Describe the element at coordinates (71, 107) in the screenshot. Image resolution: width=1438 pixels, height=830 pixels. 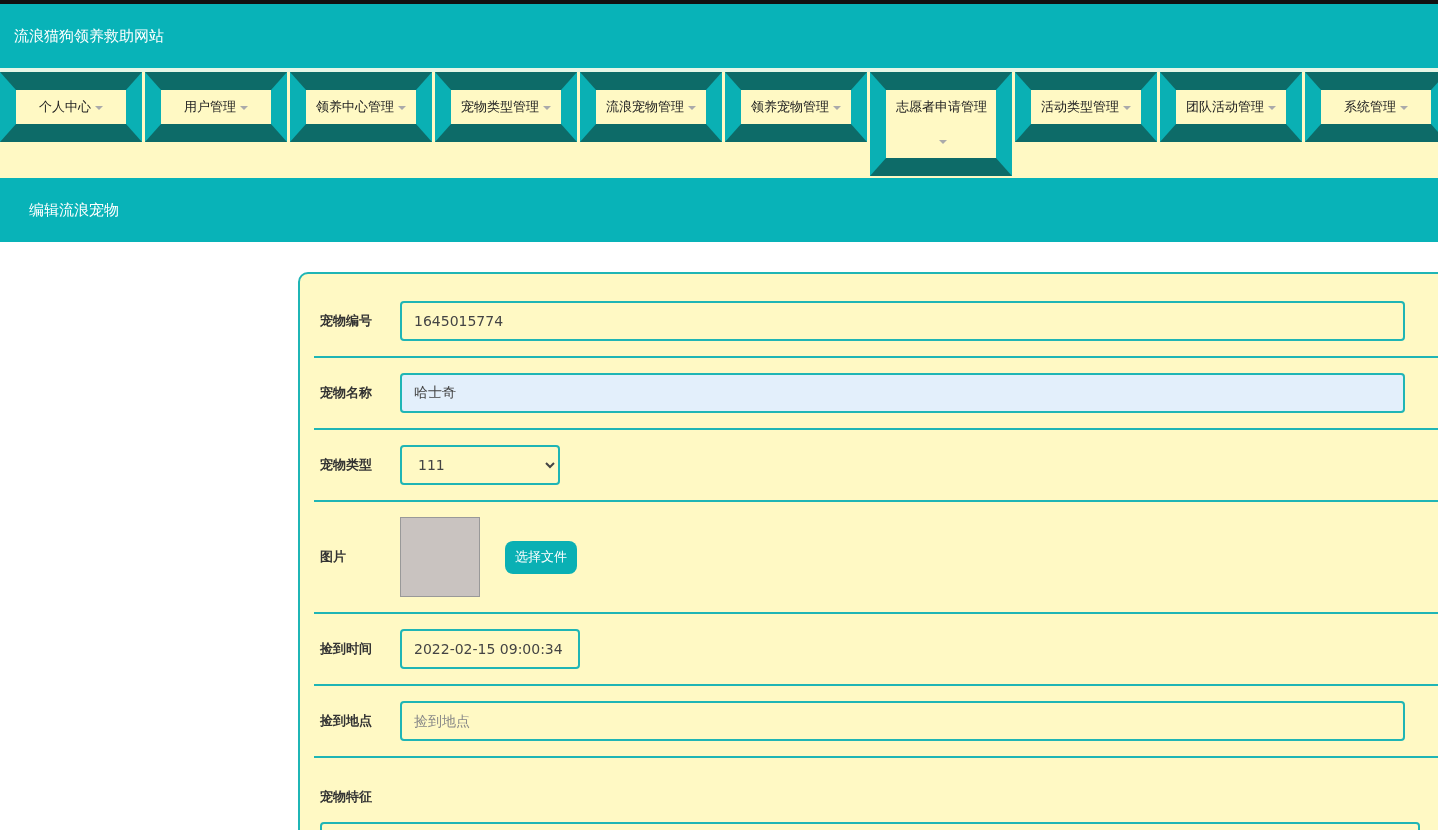
I see `nav-menu-item: 个人中心` at that location.